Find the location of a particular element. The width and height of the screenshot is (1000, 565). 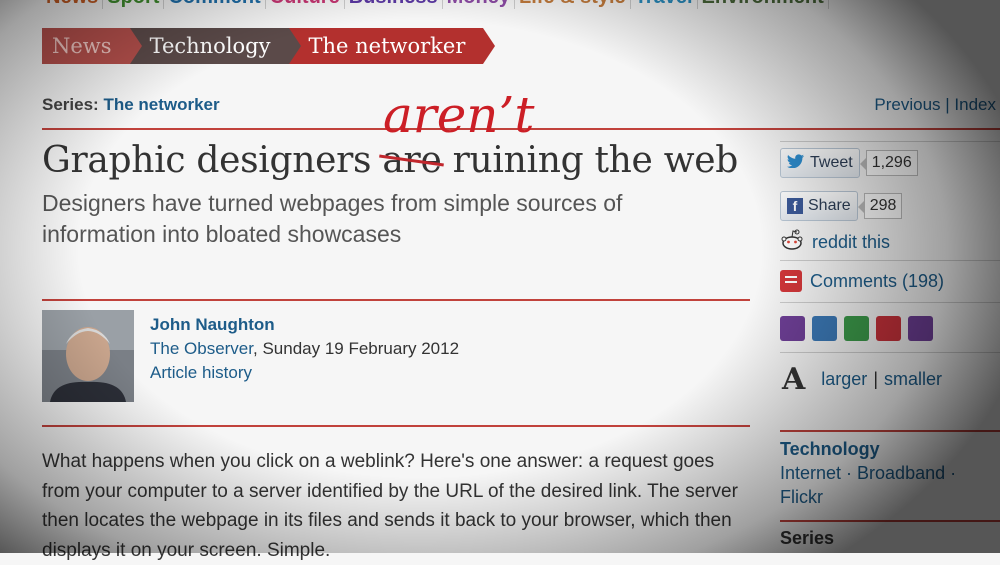

technology-heading: Technology is located at coordinates (880, 449).